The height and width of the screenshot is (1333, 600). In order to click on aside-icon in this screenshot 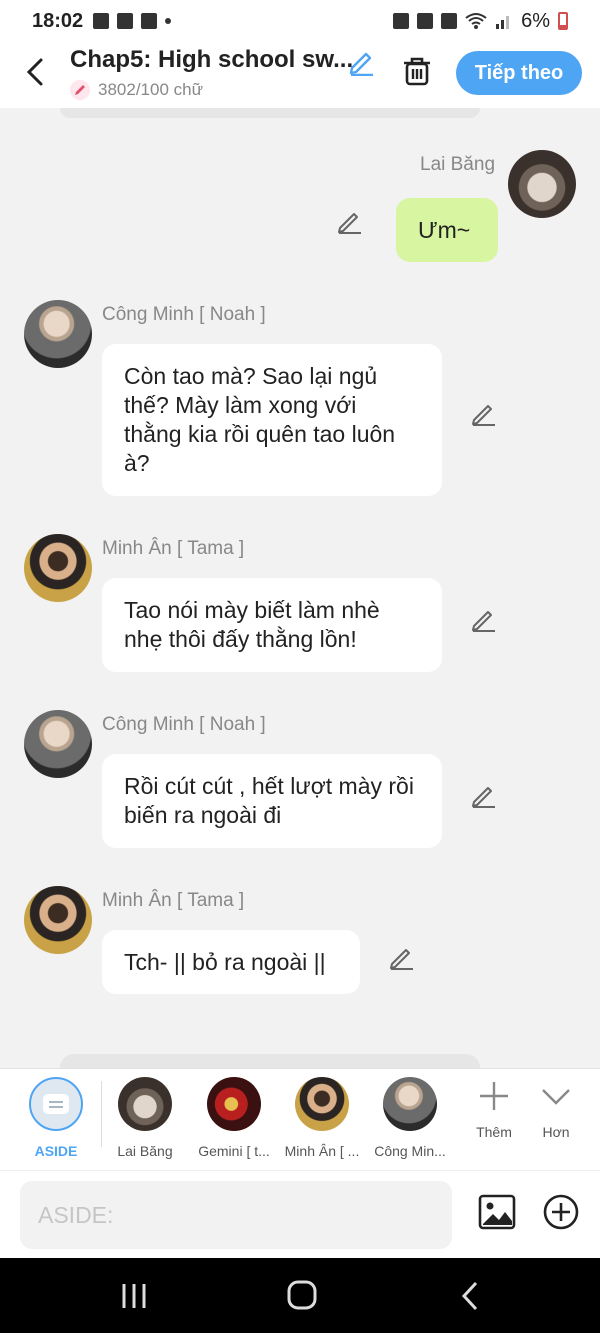, I will do `click(56, 1104)`.